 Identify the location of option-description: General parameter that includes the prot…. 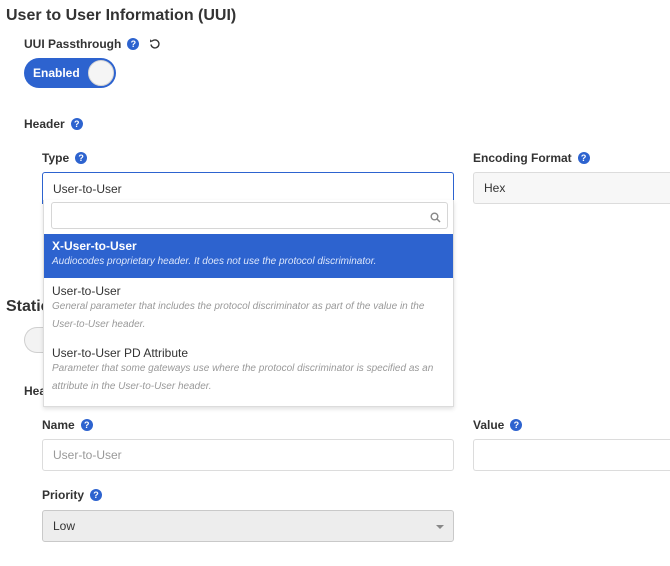
(238, 315).